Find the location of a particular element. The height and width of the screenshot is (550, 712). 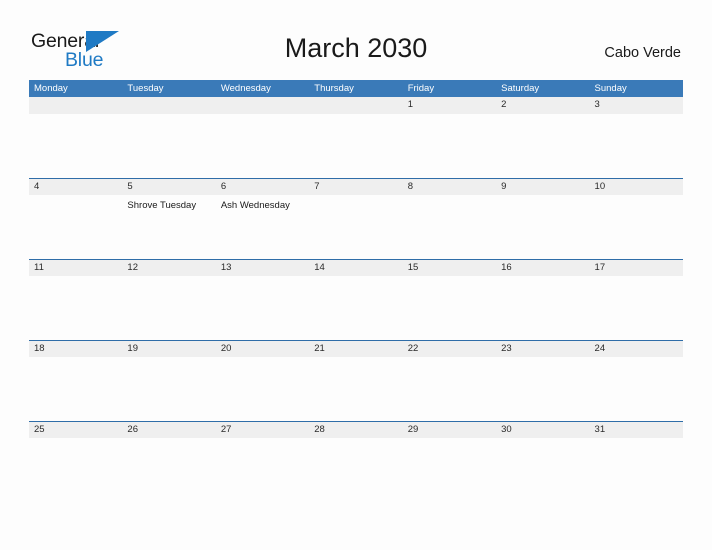

day-event-label: Ash Wednesday is located at coordinates (255, 205).